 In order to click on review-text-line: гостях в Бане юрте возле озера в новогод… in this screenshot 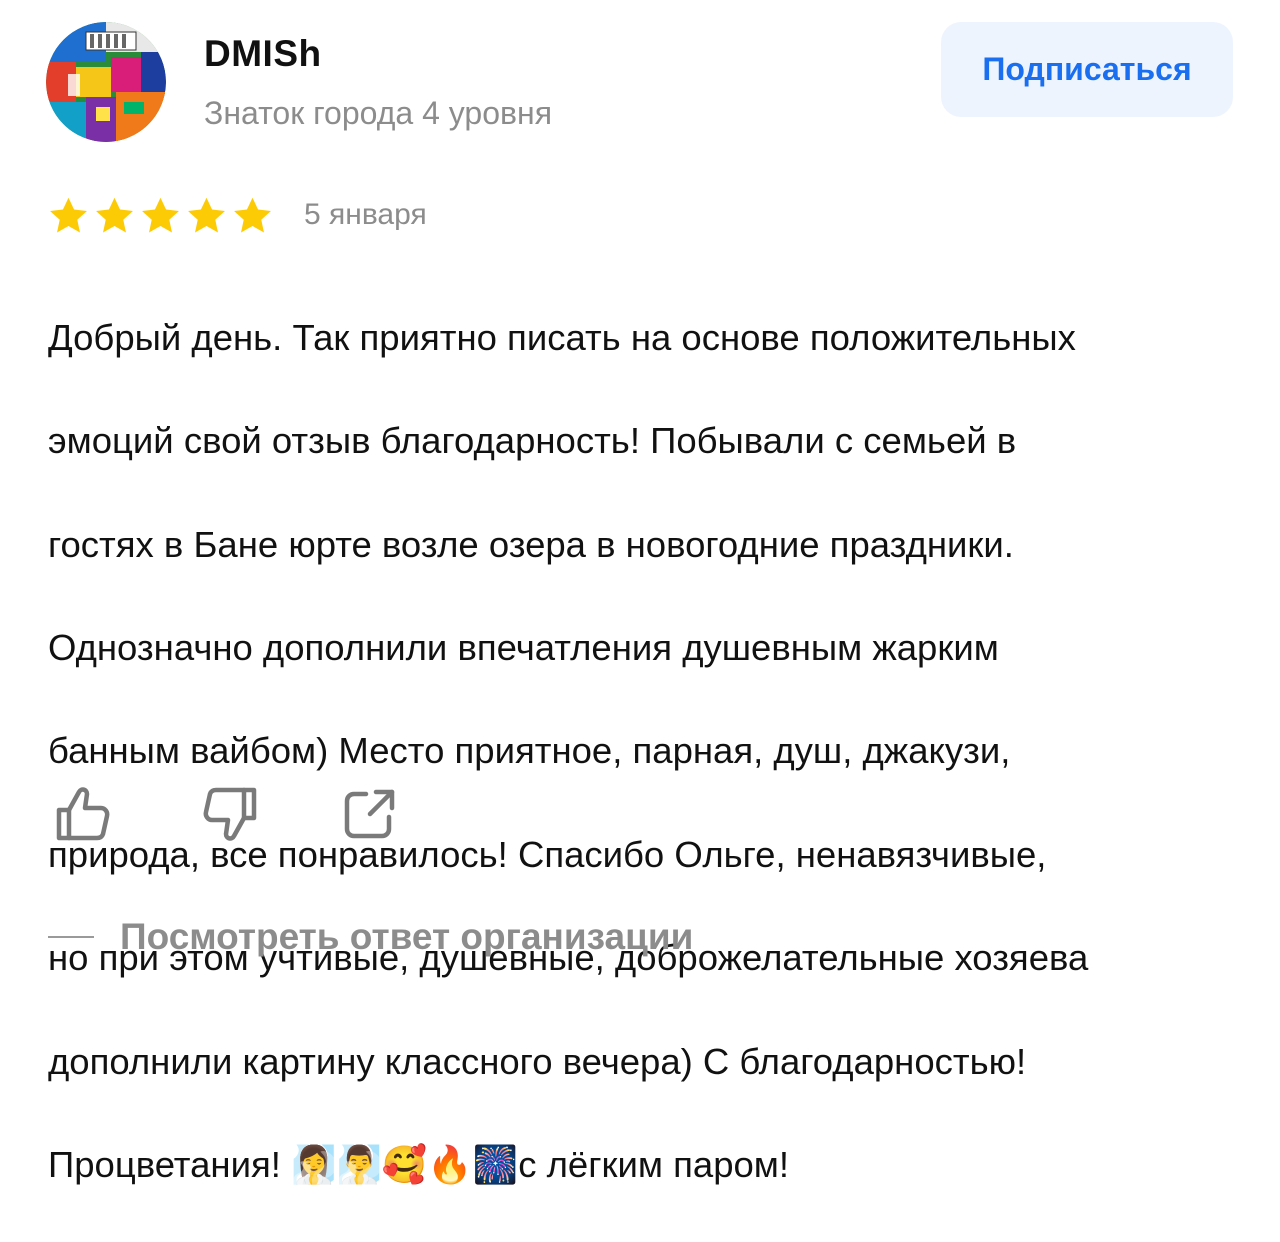, I will do `click(531, 544)`.